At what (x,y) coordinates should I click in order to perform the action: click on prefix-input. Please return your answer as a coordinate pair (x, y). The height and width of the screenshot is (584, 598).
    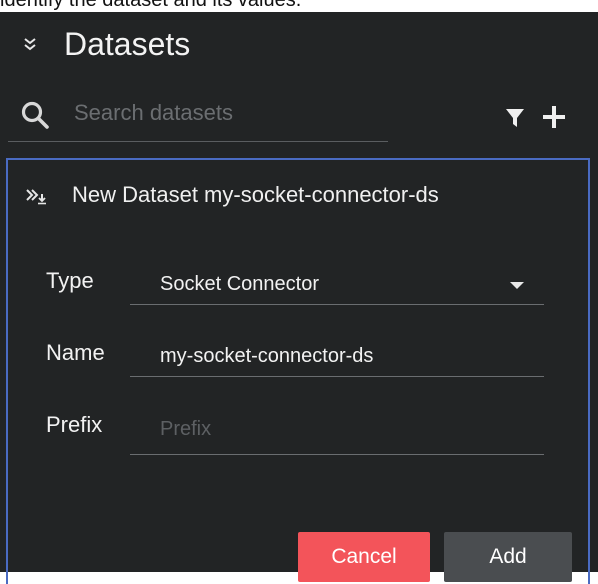
    Looking at the image, I should click on (345, 429).